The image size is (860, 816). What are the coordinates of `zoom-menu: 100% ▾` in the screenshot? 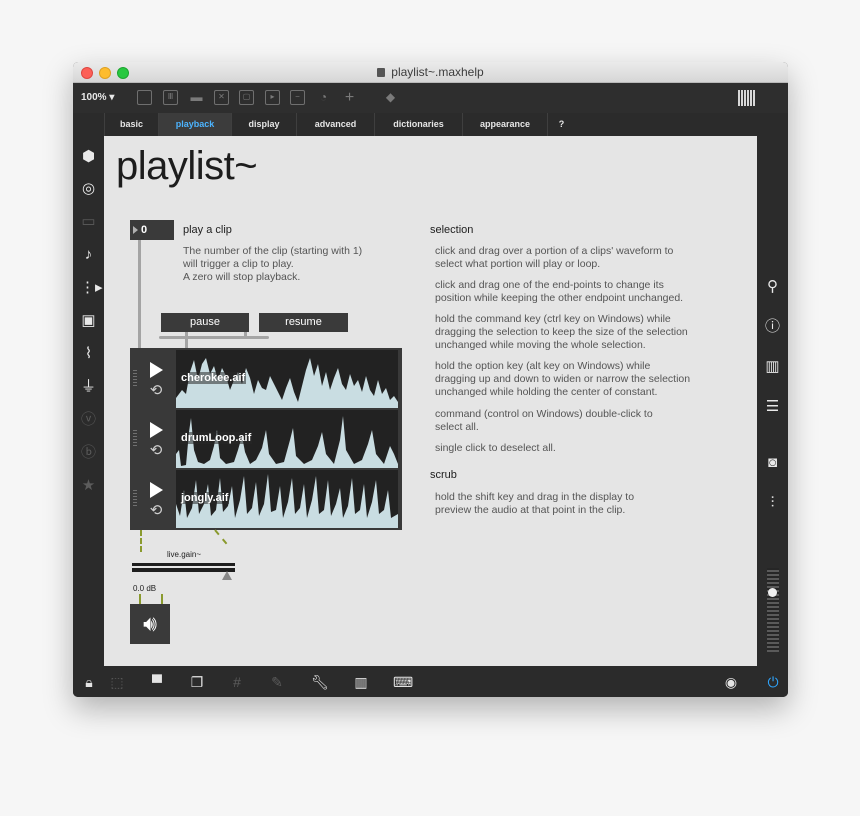 It's located at (97, 97).